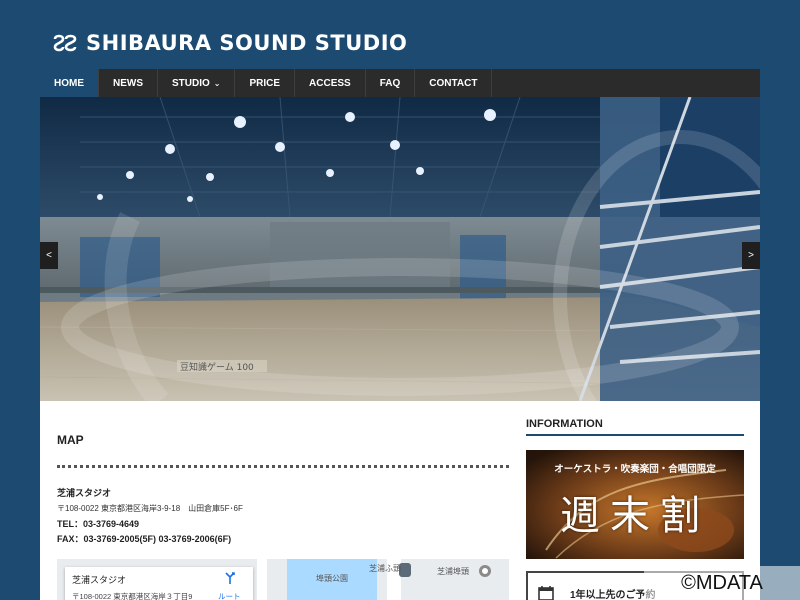  Describe the element at coordinates (635, 469) in the screenshot. I see `banner-subtitle: オーケストラ・吹奏楽団・合唱団限定` at that location.